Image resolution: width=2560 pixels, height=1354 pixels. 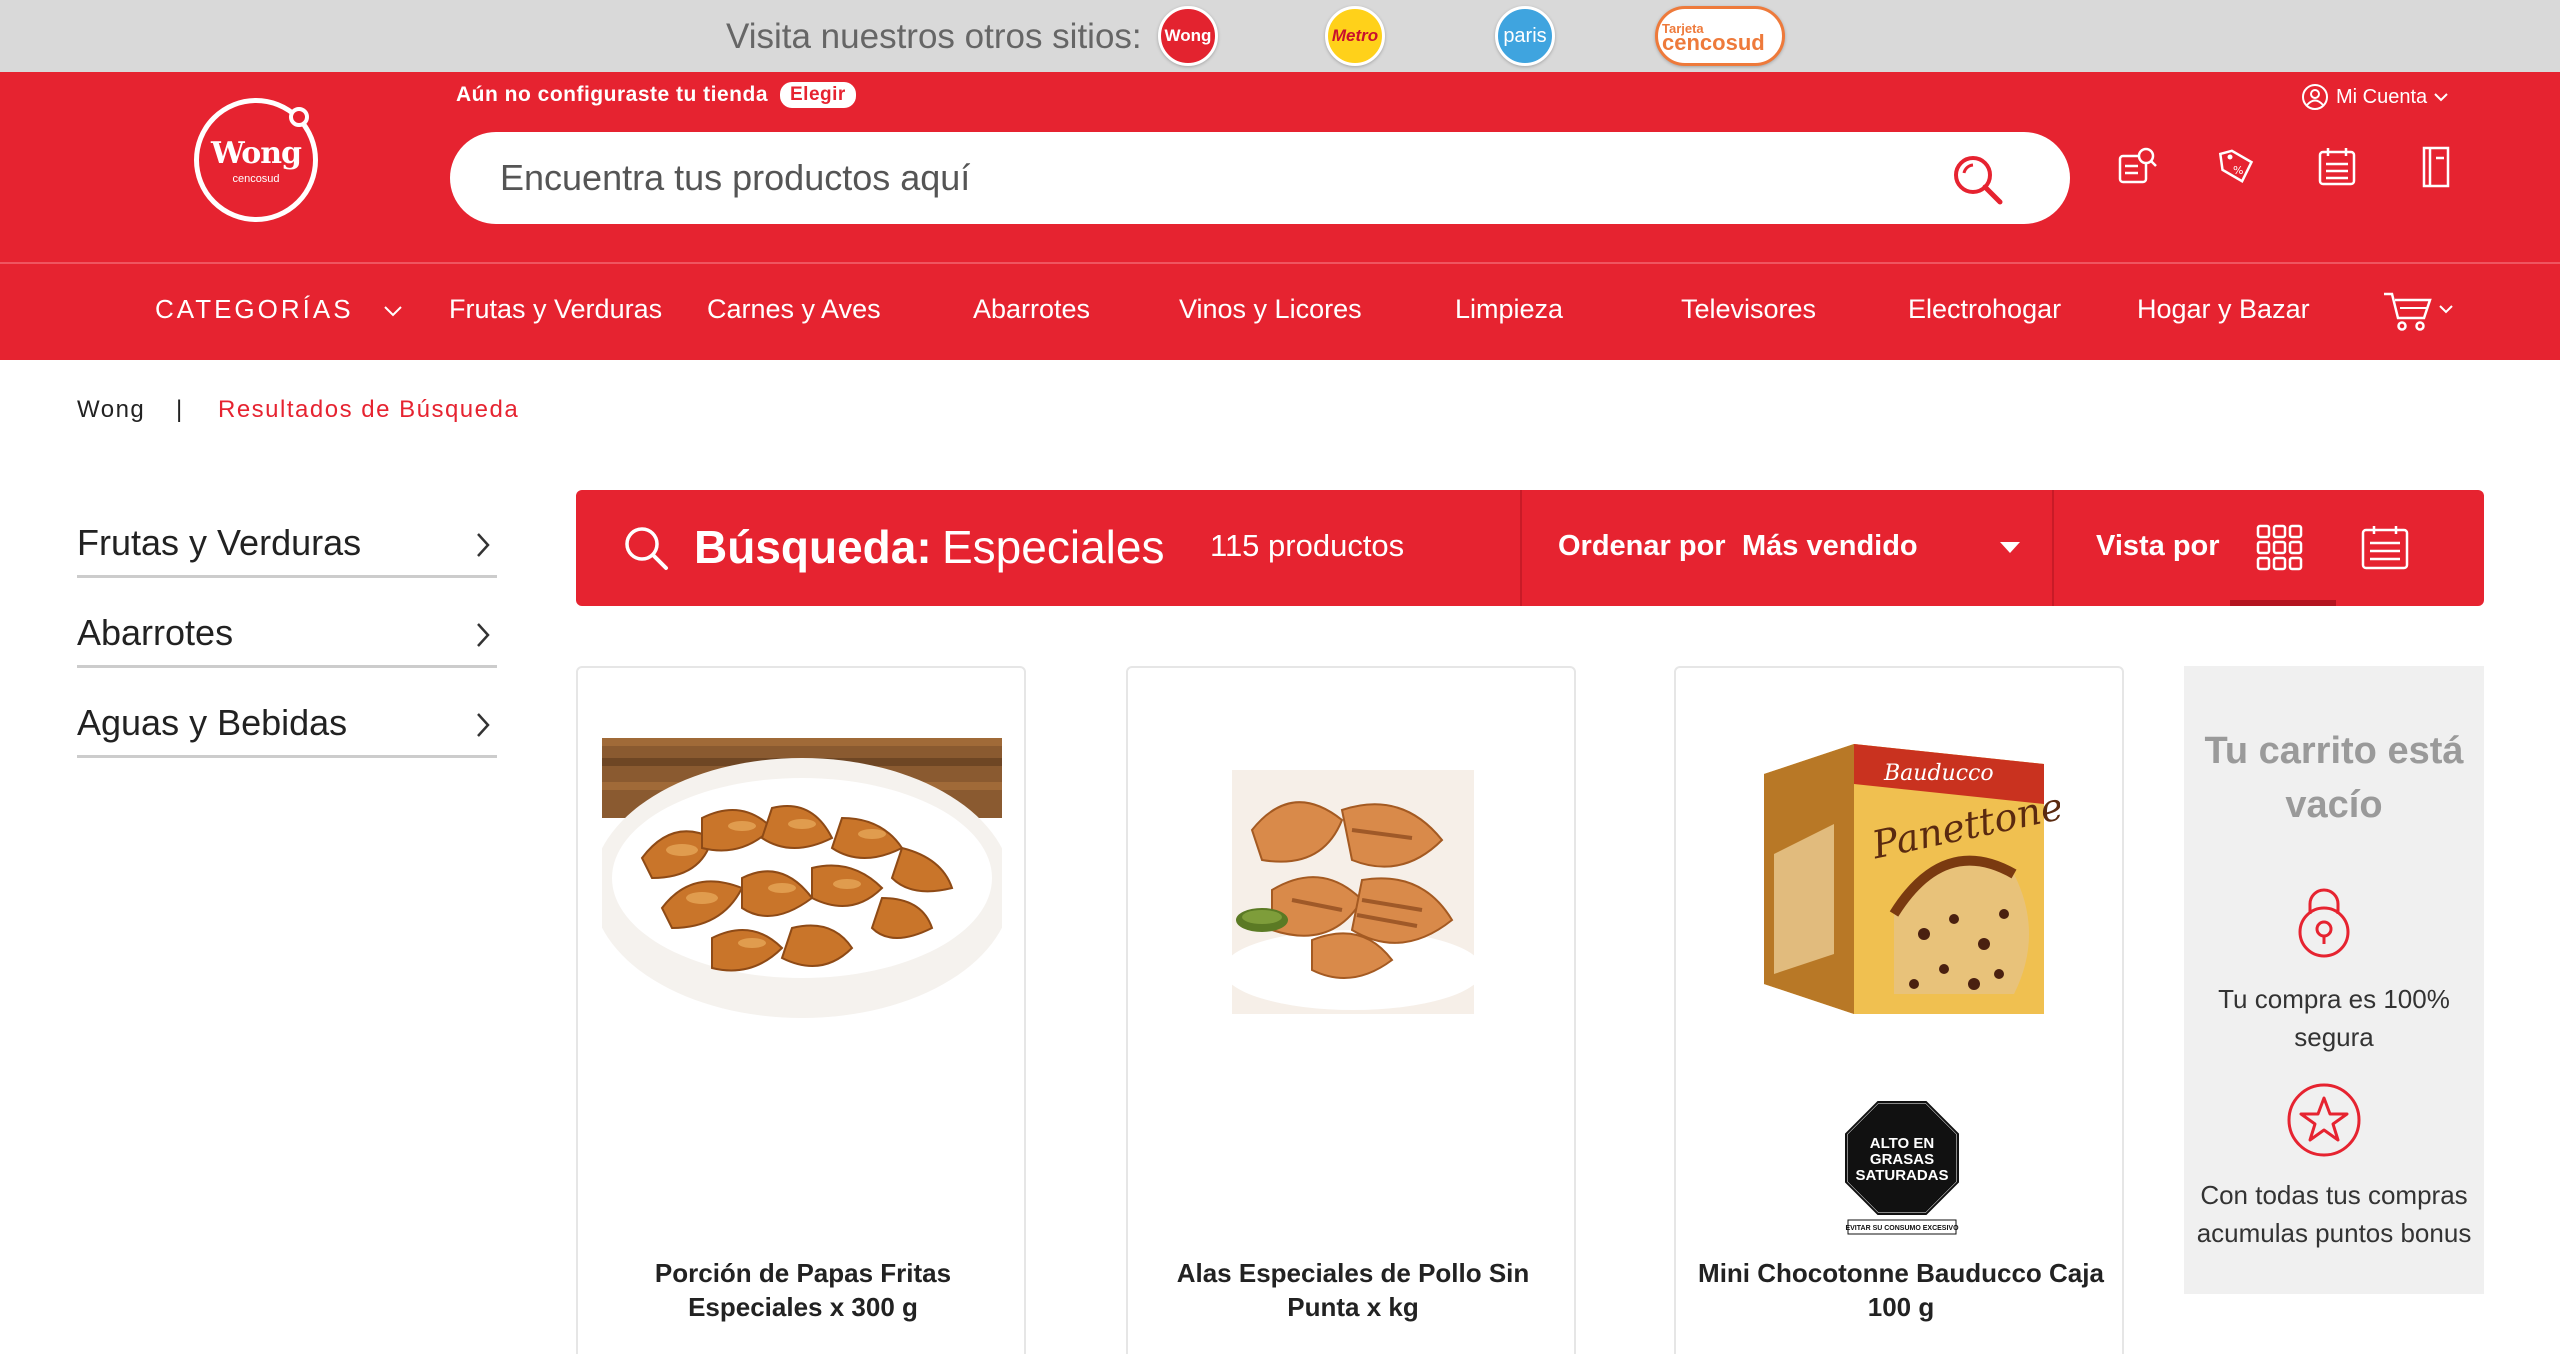 What do you see at coordinates (2334, 1018) in the screenshot?
I see `secure-purchase-text: Tu compra es 100% segura` at bounding box center [2334, 1018].